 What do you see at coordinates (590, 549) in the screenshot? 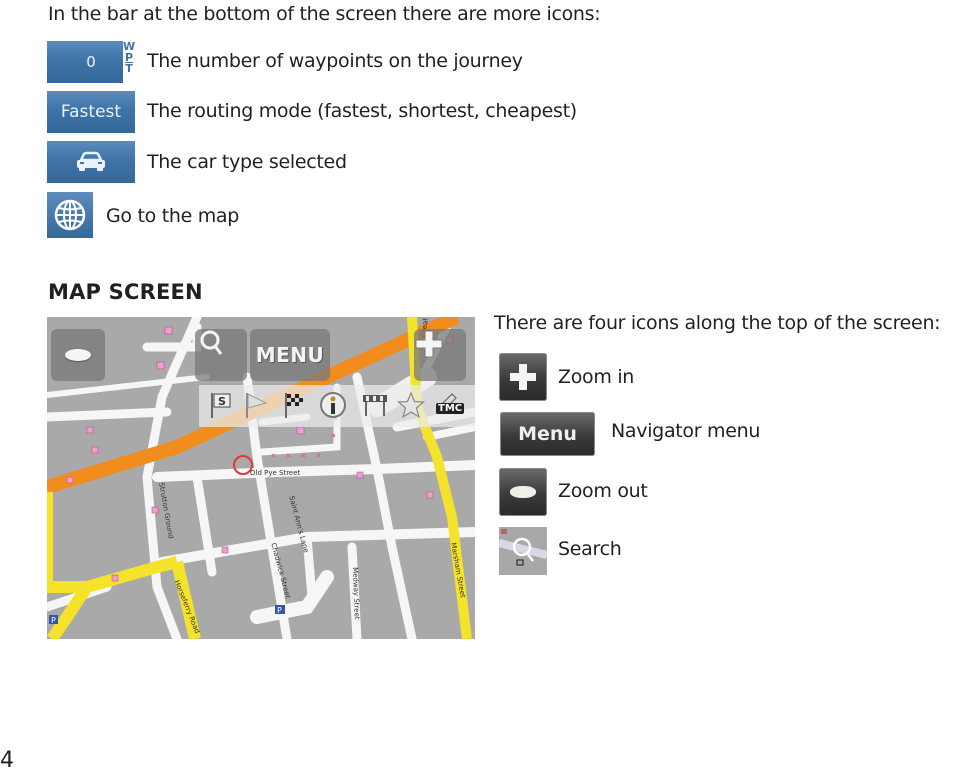
I see `search-description: Search` at bounding box center [590, 549].